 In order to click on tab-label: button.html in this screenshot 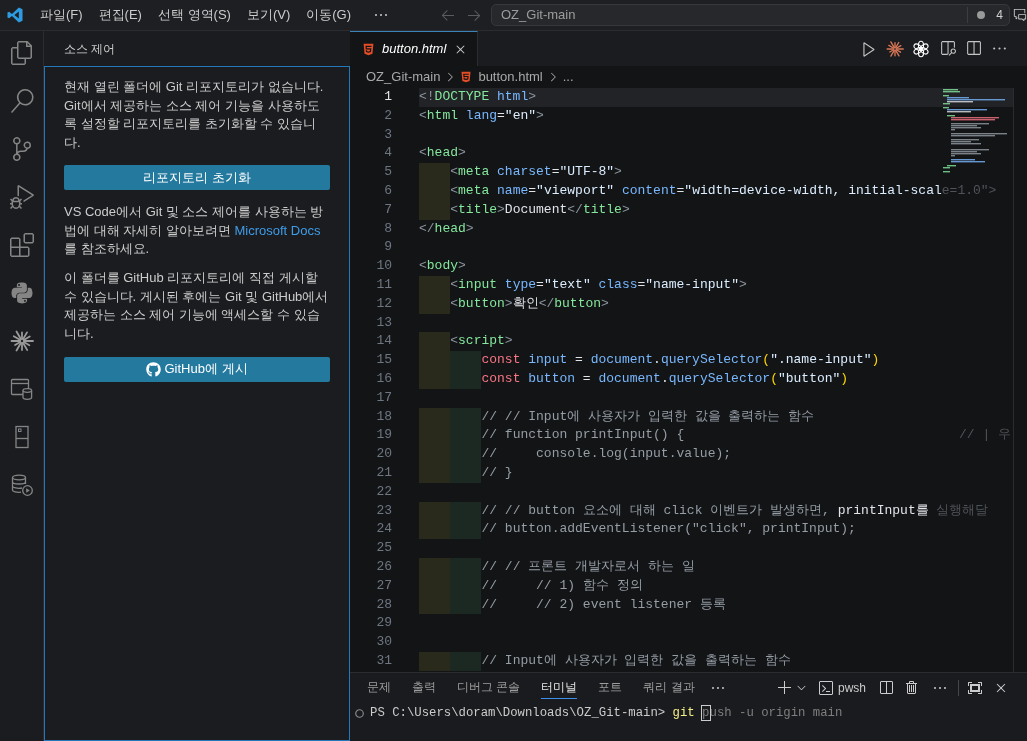, I will do `click(414, 49)`.